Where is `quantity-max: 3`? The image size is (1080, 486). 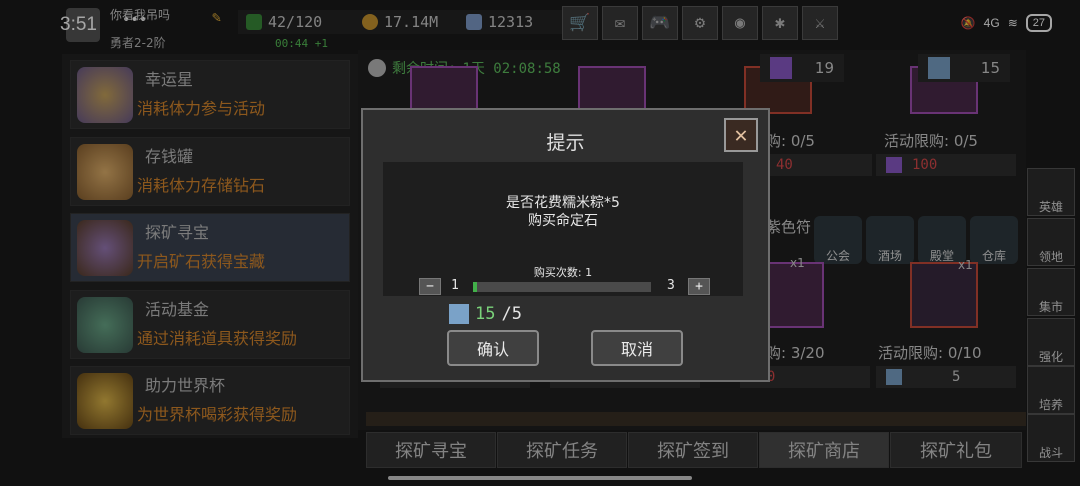 quantity-max: 3 is located at coordinates (671, 285).